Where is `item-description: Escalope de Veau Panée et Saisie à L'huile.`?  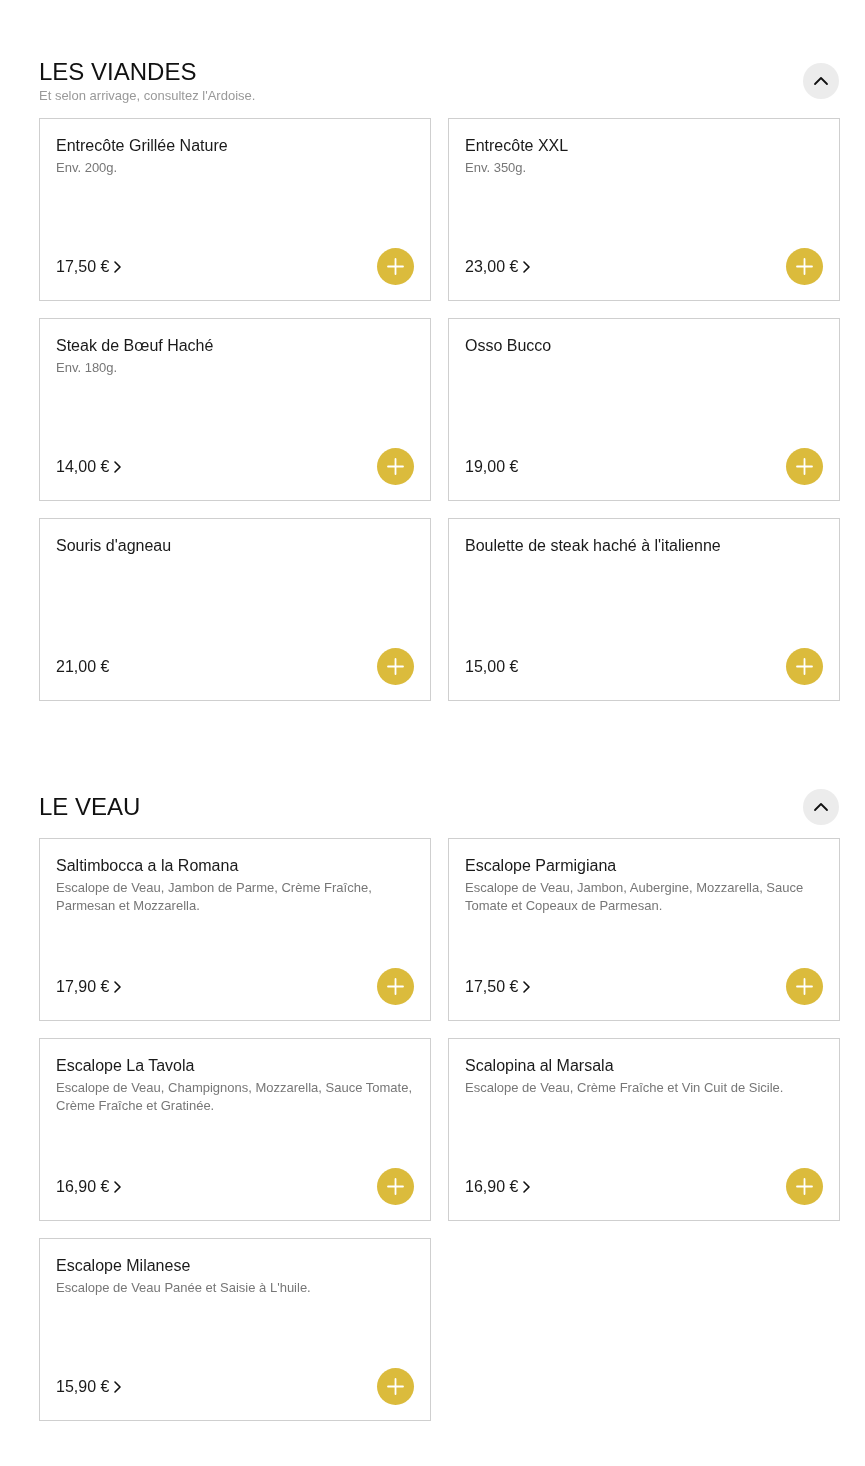
item-description: Escalope de Veau Panée et Saisie à L'huile. is located at coordinates (184, 1288).